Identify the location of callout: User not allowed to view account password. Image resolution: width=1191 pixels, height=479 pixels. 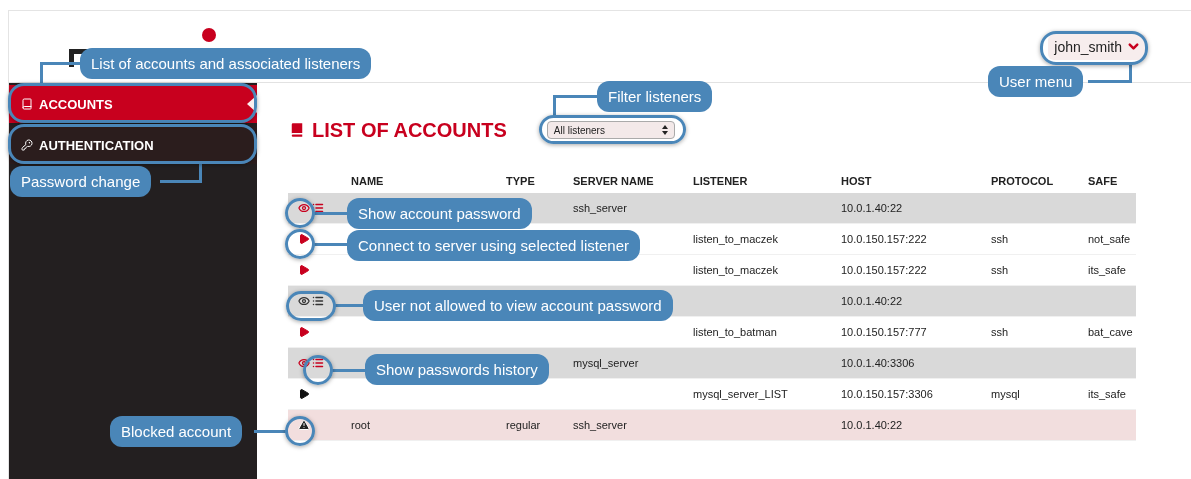
(518, 305).